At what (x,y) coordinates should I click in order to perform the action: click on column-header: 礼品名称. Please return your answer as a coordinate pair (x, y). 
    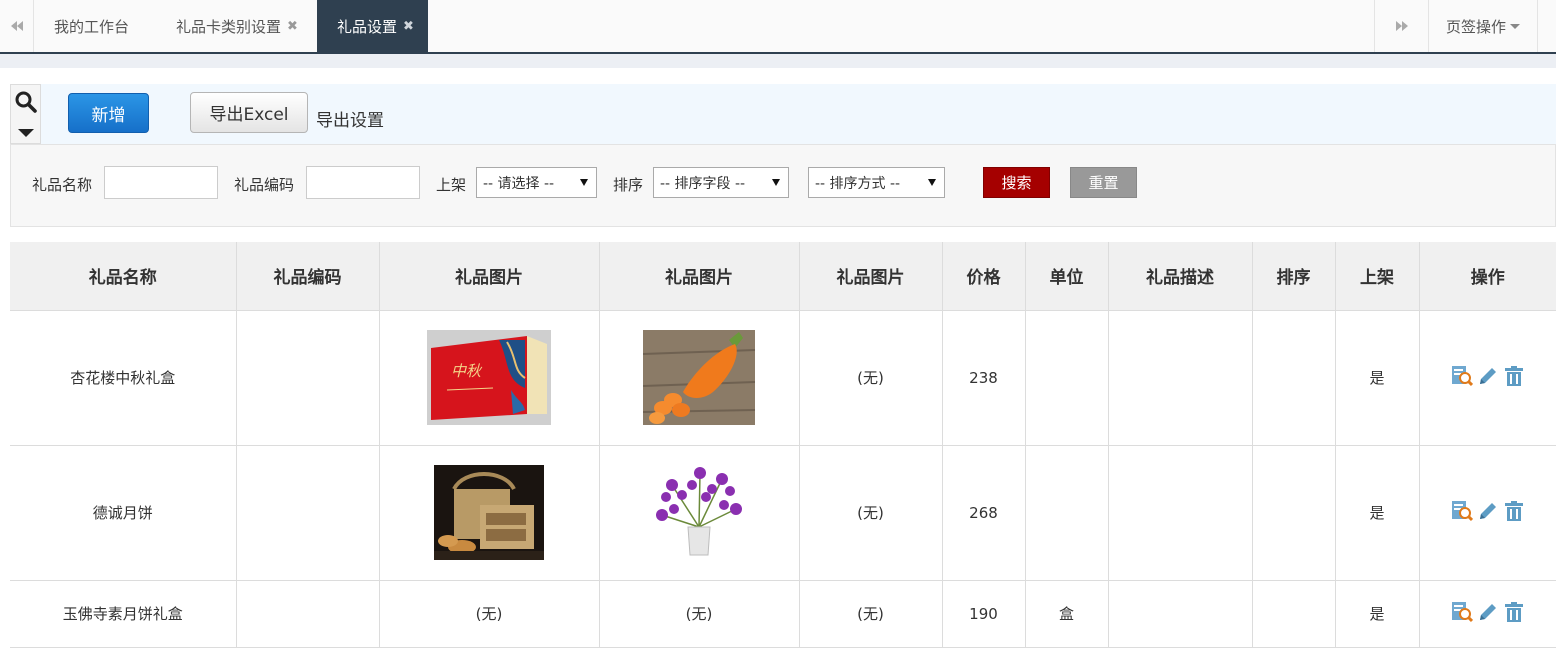
    Looking at the image, I should click on (123, 276).